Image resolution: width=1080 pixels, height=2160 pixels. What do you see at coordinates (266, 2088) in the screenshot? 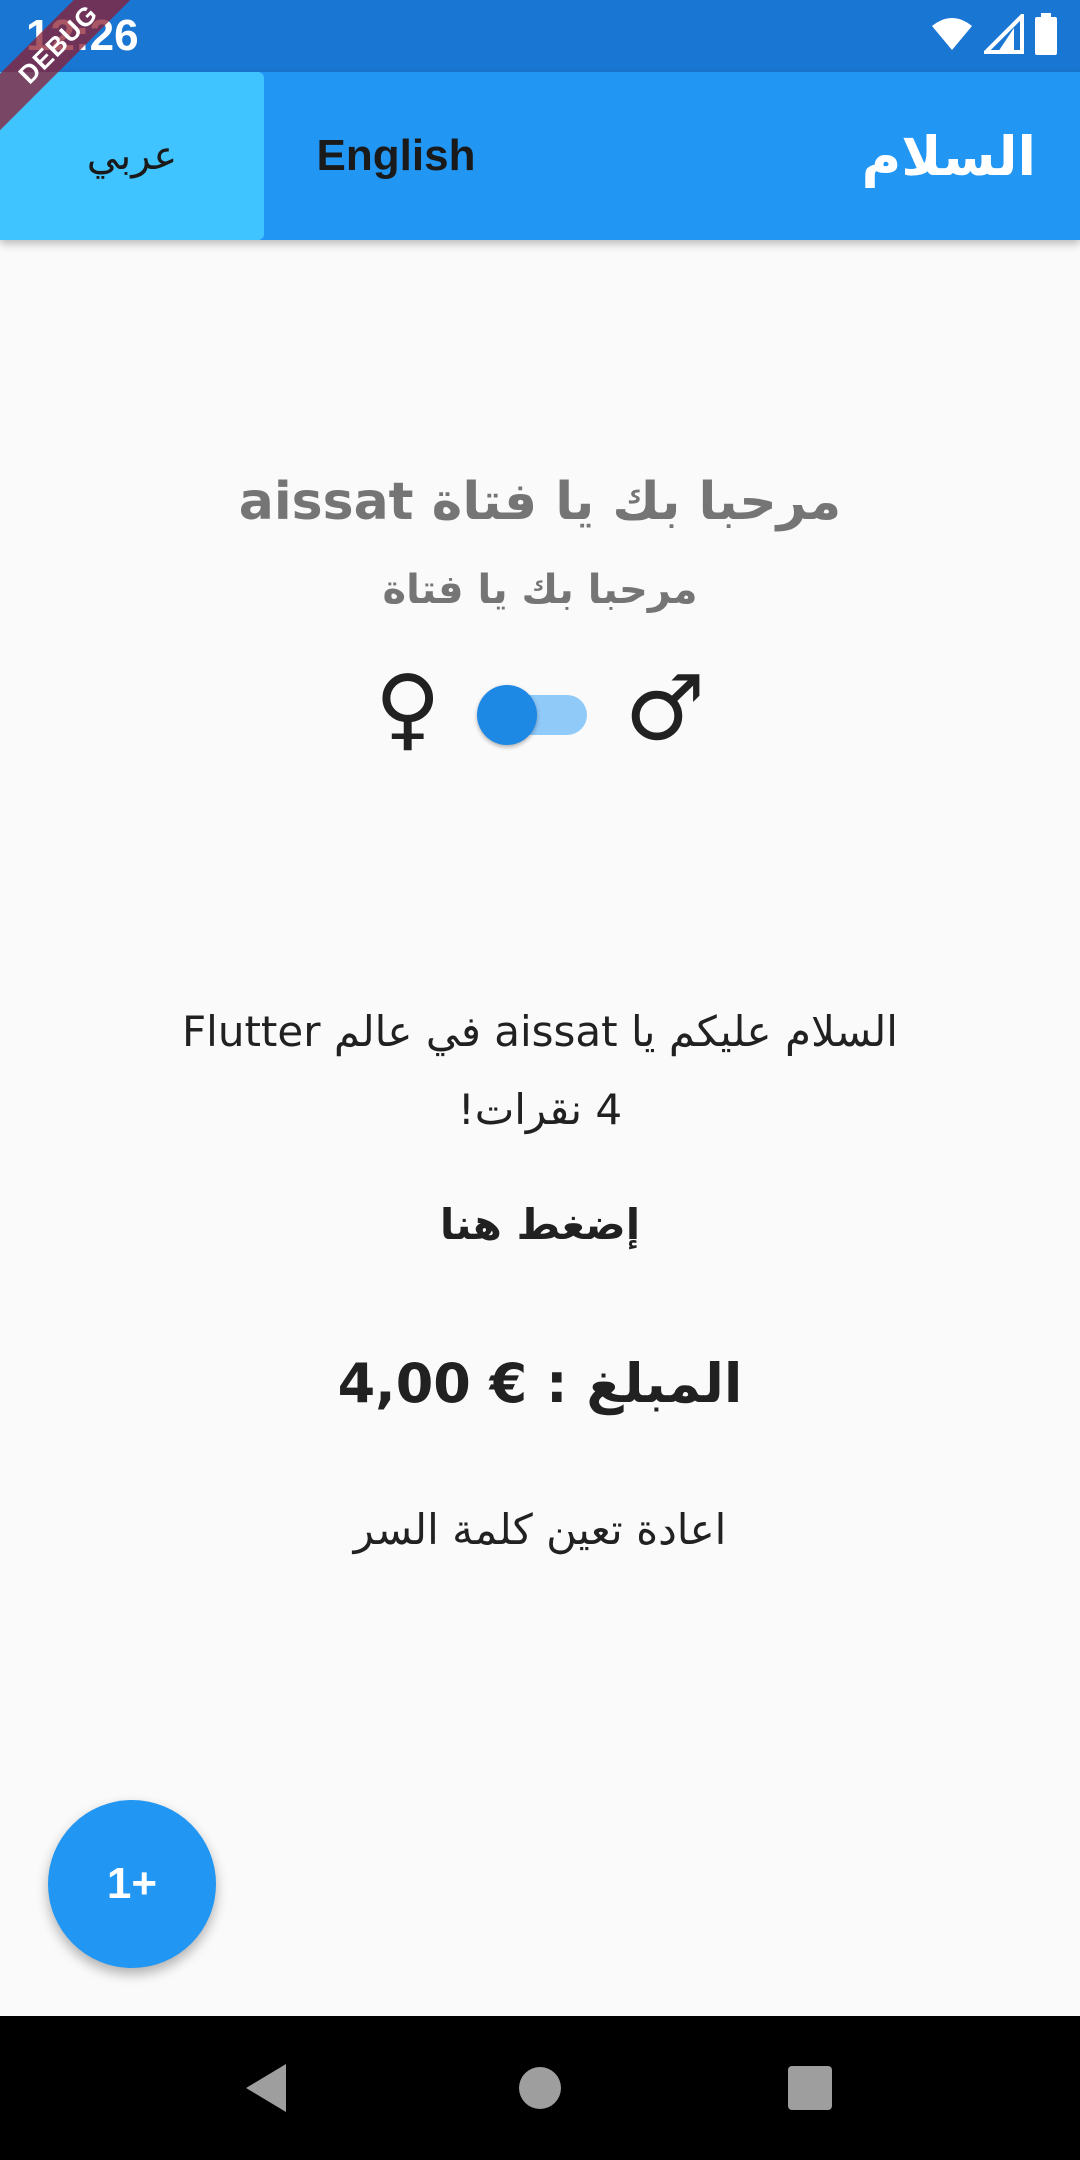
I see `back-icon` at bounding box center [266, 2088].